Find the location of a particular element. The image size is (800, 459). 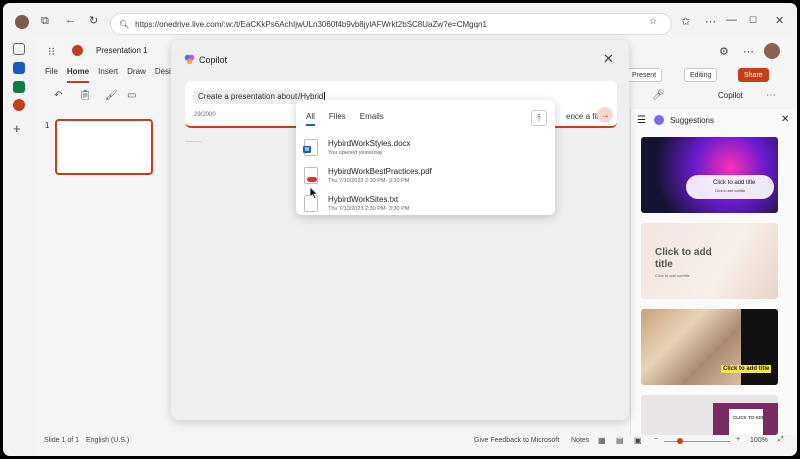

search-icon: 🔍︎ is located at coordinates (124, 24).